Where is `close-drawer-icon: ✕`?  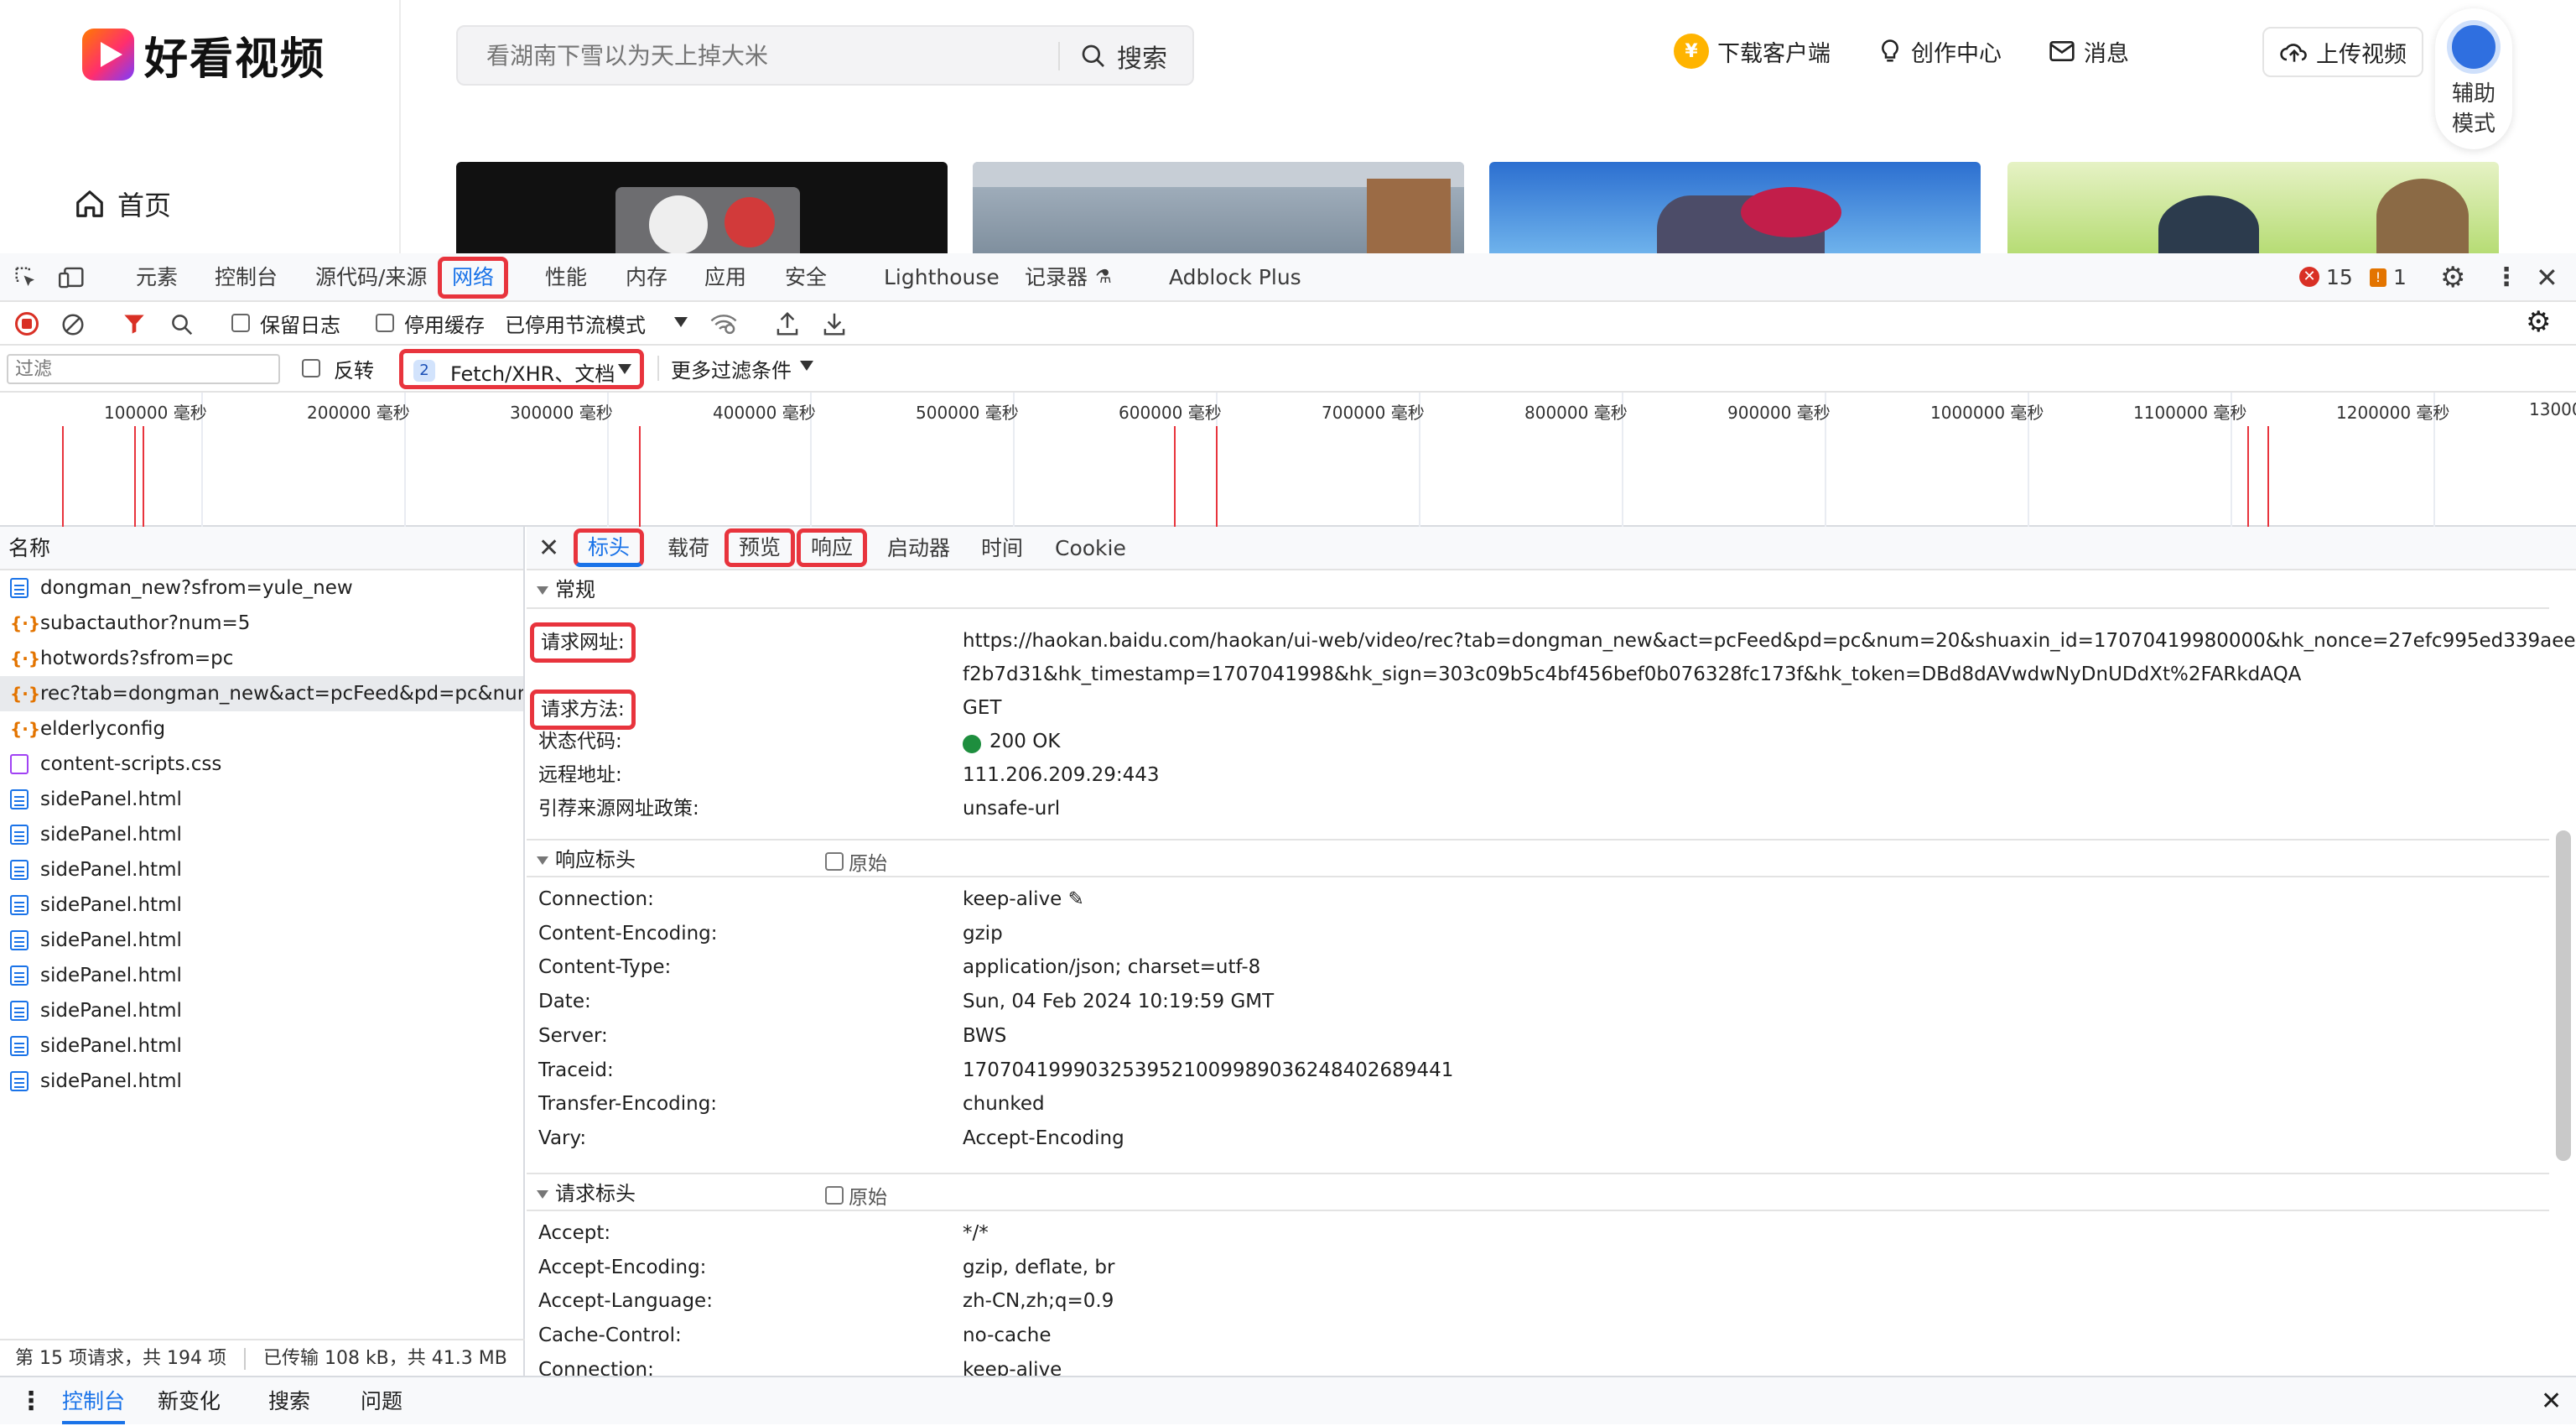 close-drawer-icon: ✕ is located at coordinates (2551, 1402).